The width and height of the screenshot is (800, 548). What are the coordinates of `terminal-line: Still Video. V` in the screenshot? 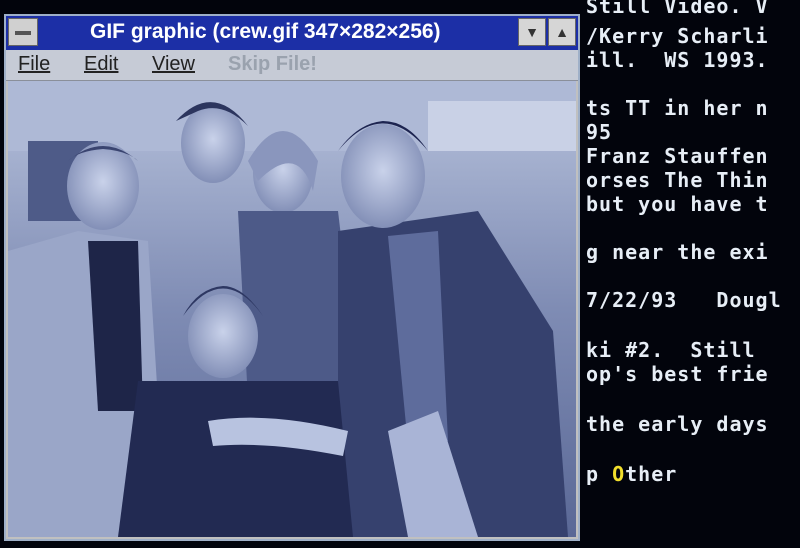 It's located at (677, 9).